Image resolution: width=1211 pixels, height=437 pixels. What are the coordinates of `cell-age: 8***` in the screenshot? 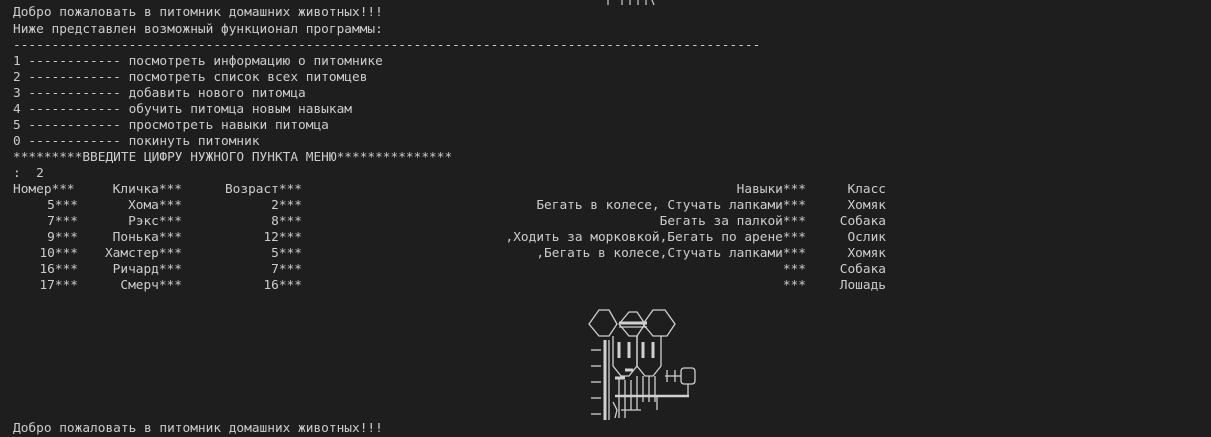 It's located at (286, 221).